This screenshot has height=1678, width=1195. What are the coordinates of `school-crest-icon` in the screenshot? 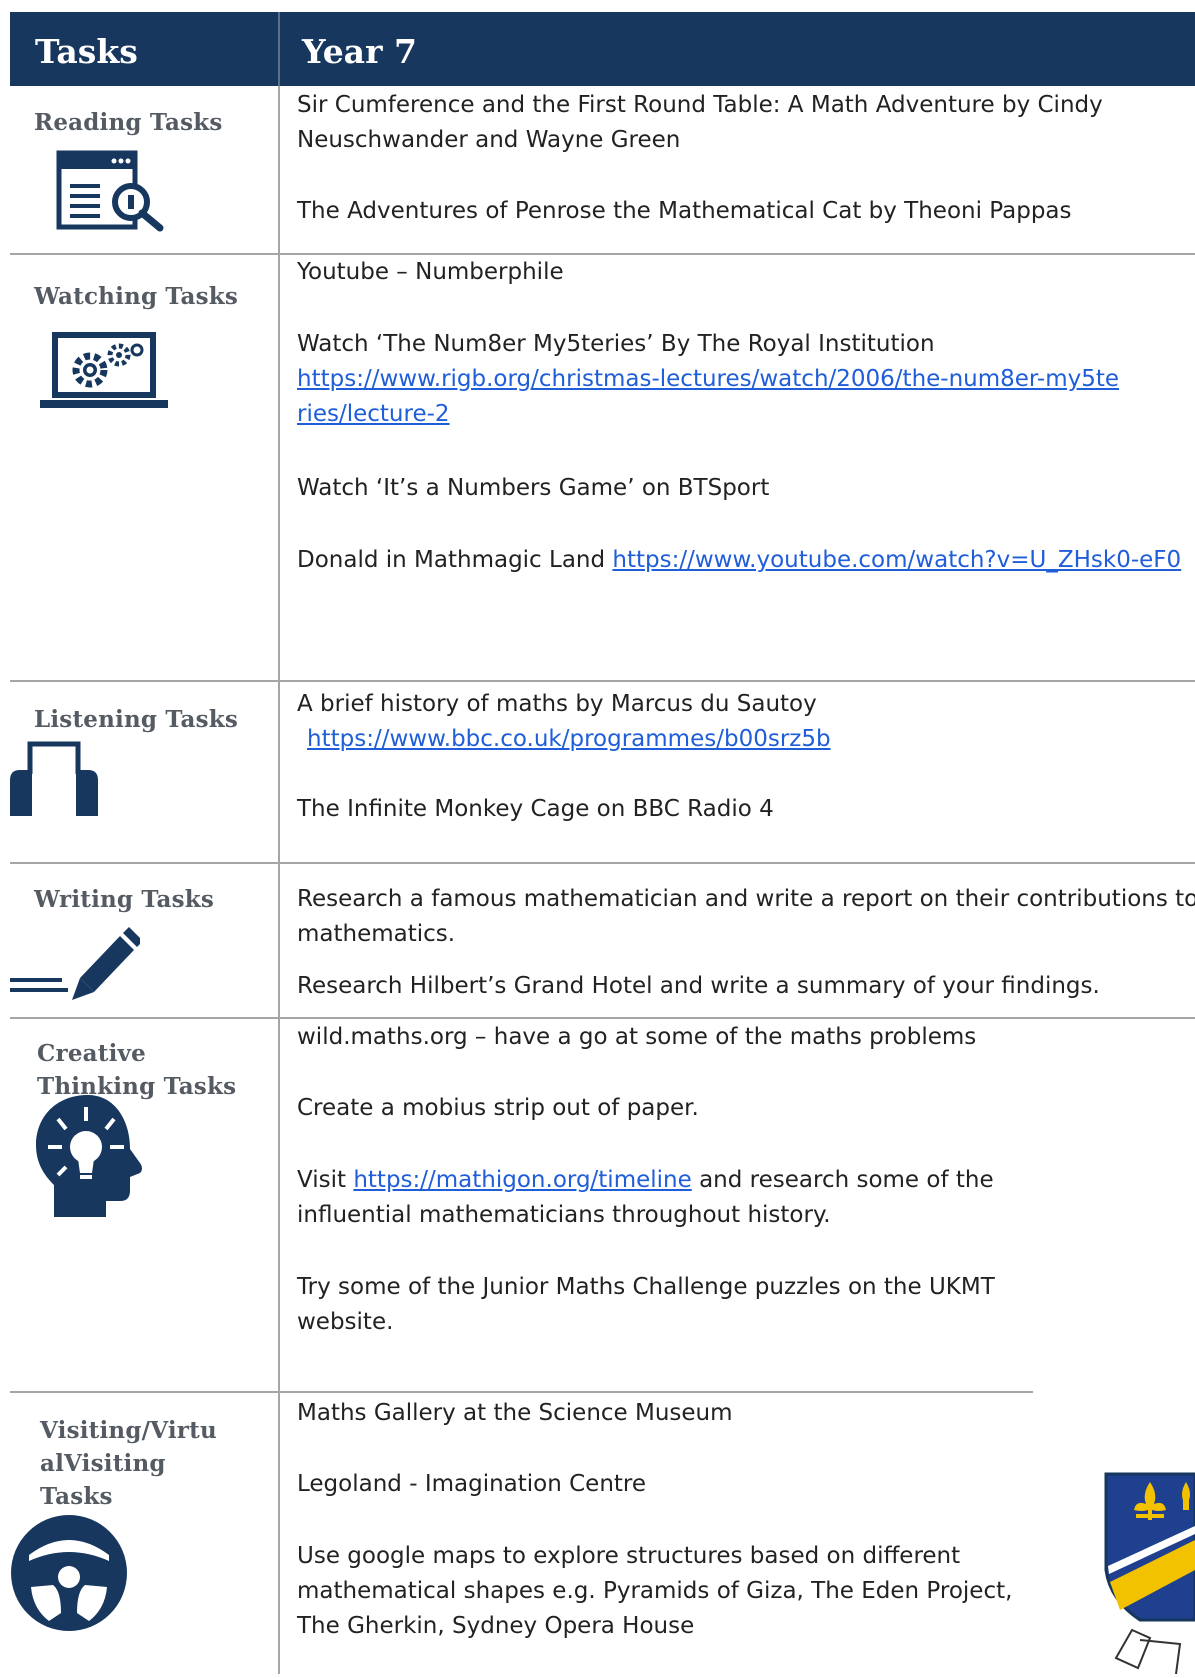 It's located at (1142, 1574).